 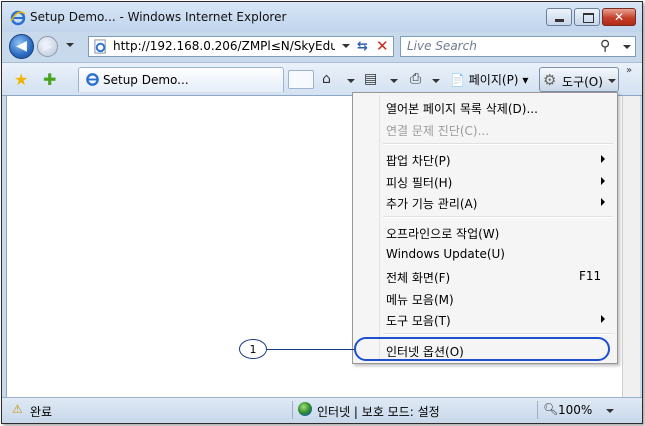 I want to click on maximize-icon, so click(x=588, y=18).